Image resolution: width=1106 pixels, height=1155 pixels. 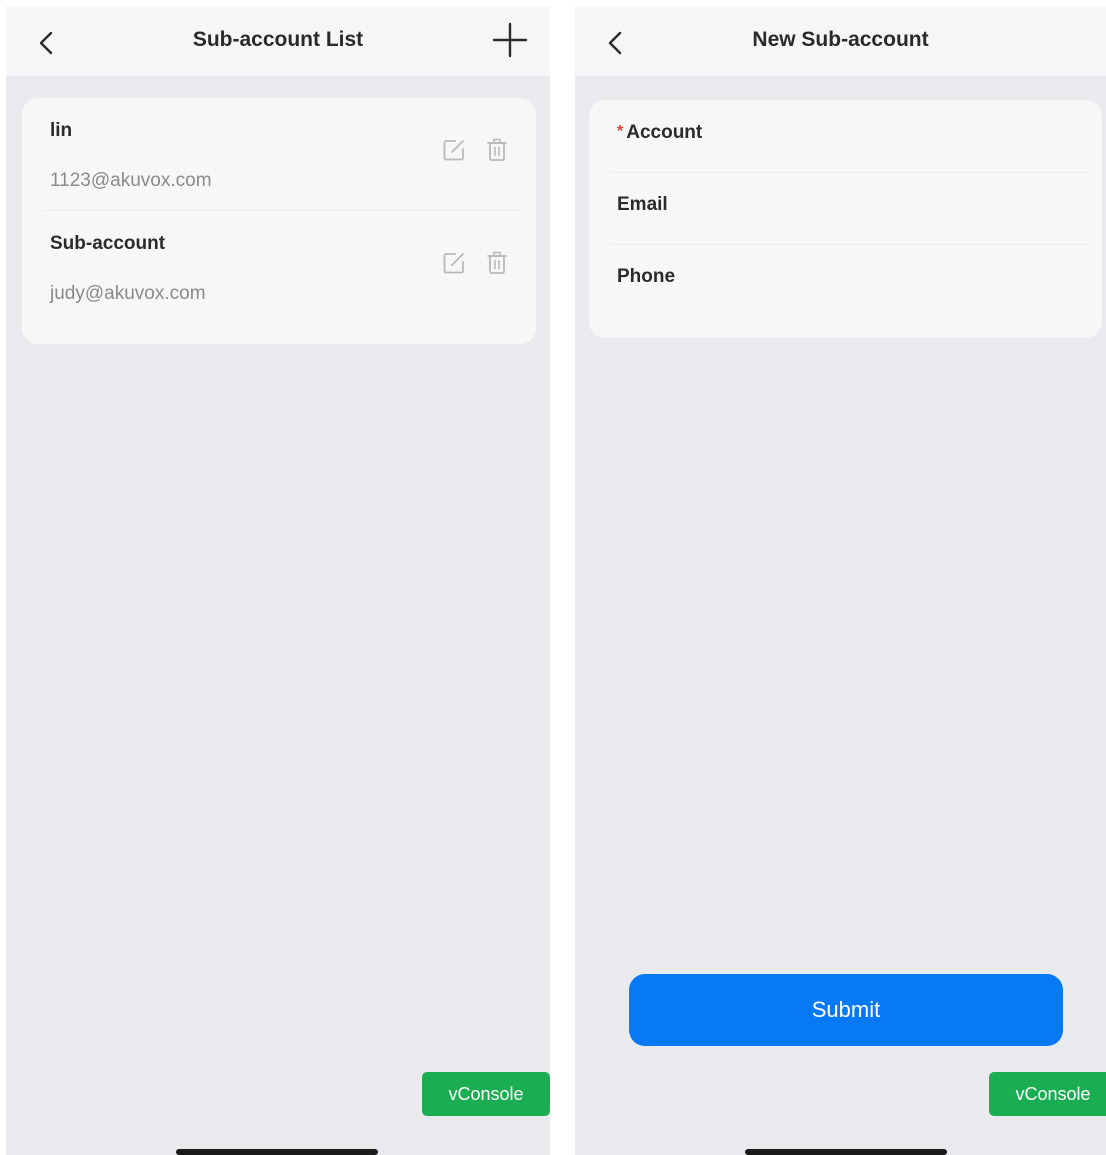 I want to click on account-email: 1123@akuvox.com, so click(x=131, y=180).